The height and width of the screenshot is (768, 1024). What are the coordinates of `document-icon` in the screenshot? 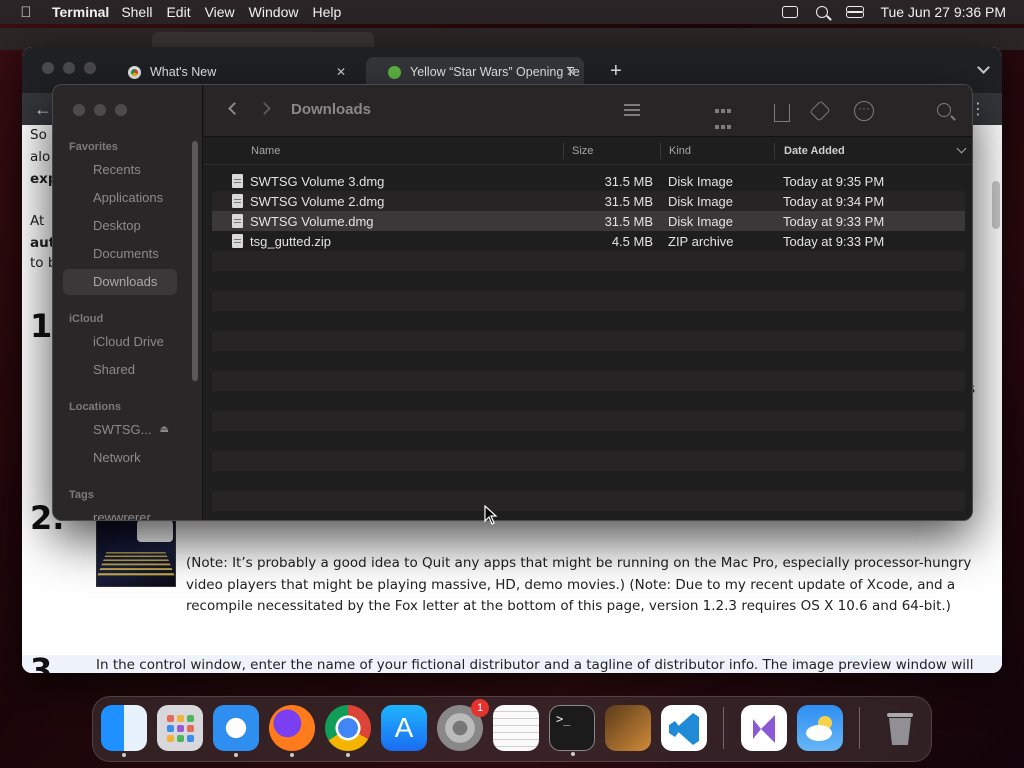 It's located at (237, 201).